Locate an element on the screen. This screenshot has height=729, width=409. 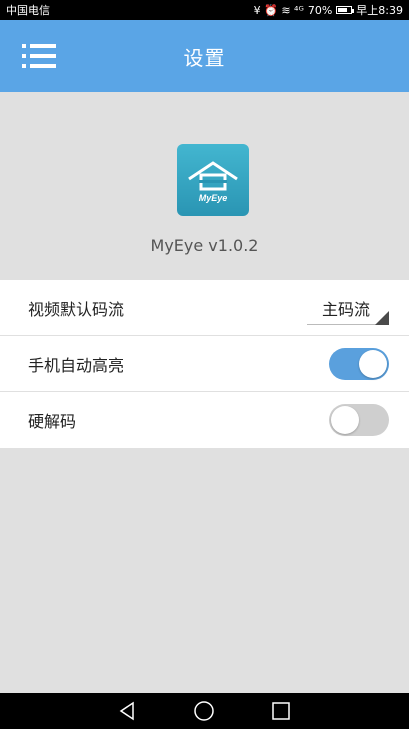
dropdown-triangle-icon is located at coordinates (382, 317).